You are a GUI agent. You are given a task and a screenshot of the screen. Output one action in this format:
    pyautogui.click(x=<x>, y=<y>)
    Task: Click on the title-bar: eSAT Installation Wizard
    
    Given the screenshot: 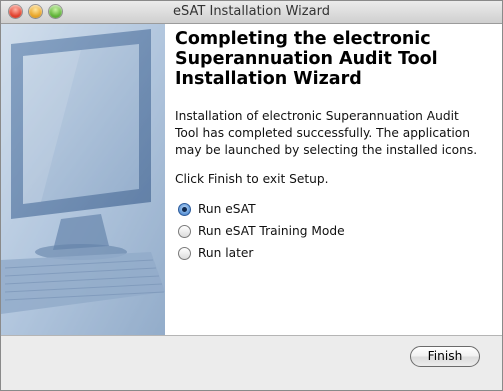 What is the action you would take?
    pyautogui.click(x=251, y=12)
    